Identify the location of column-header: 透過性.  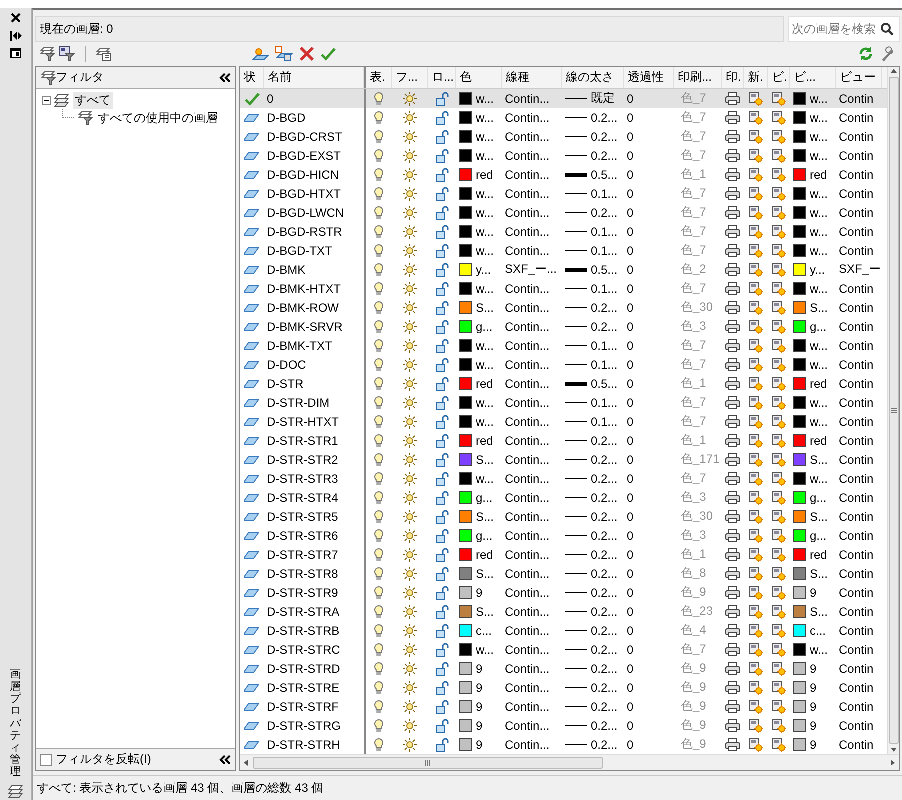
(649, 77).